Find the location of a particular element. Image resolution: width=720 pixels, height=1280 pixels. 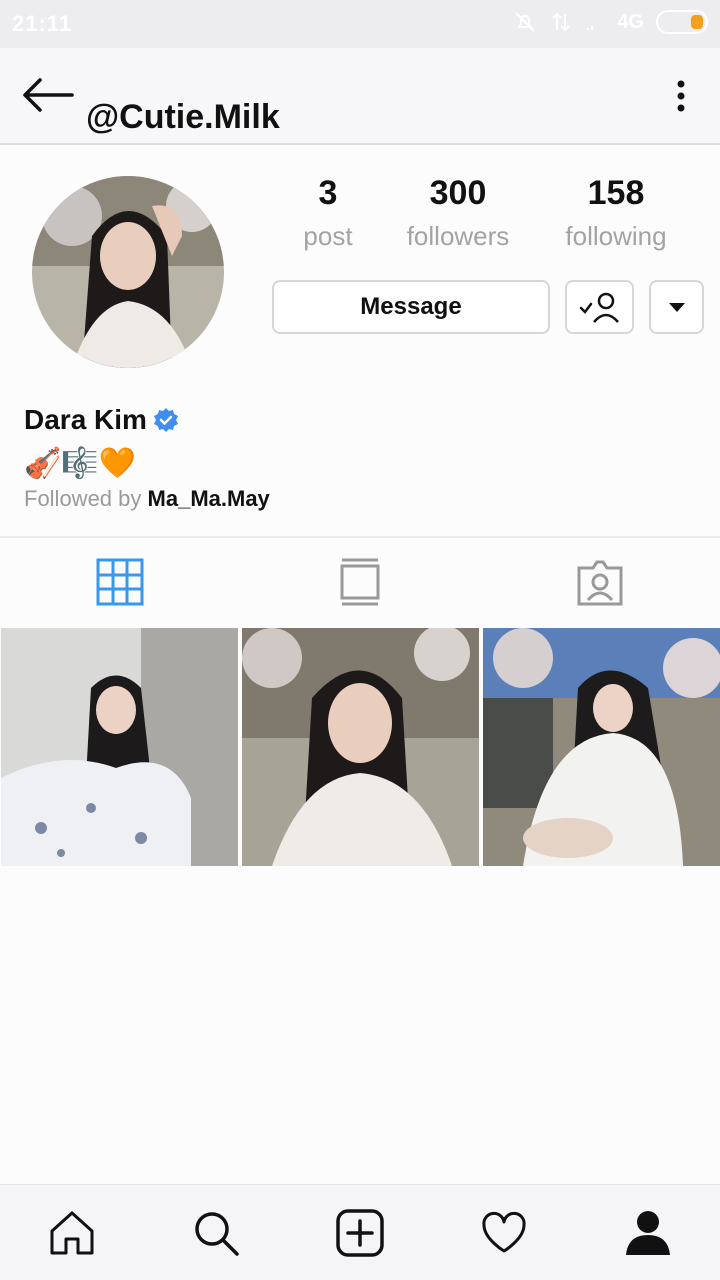

profile-avatar is located at coordinates (128, 272).